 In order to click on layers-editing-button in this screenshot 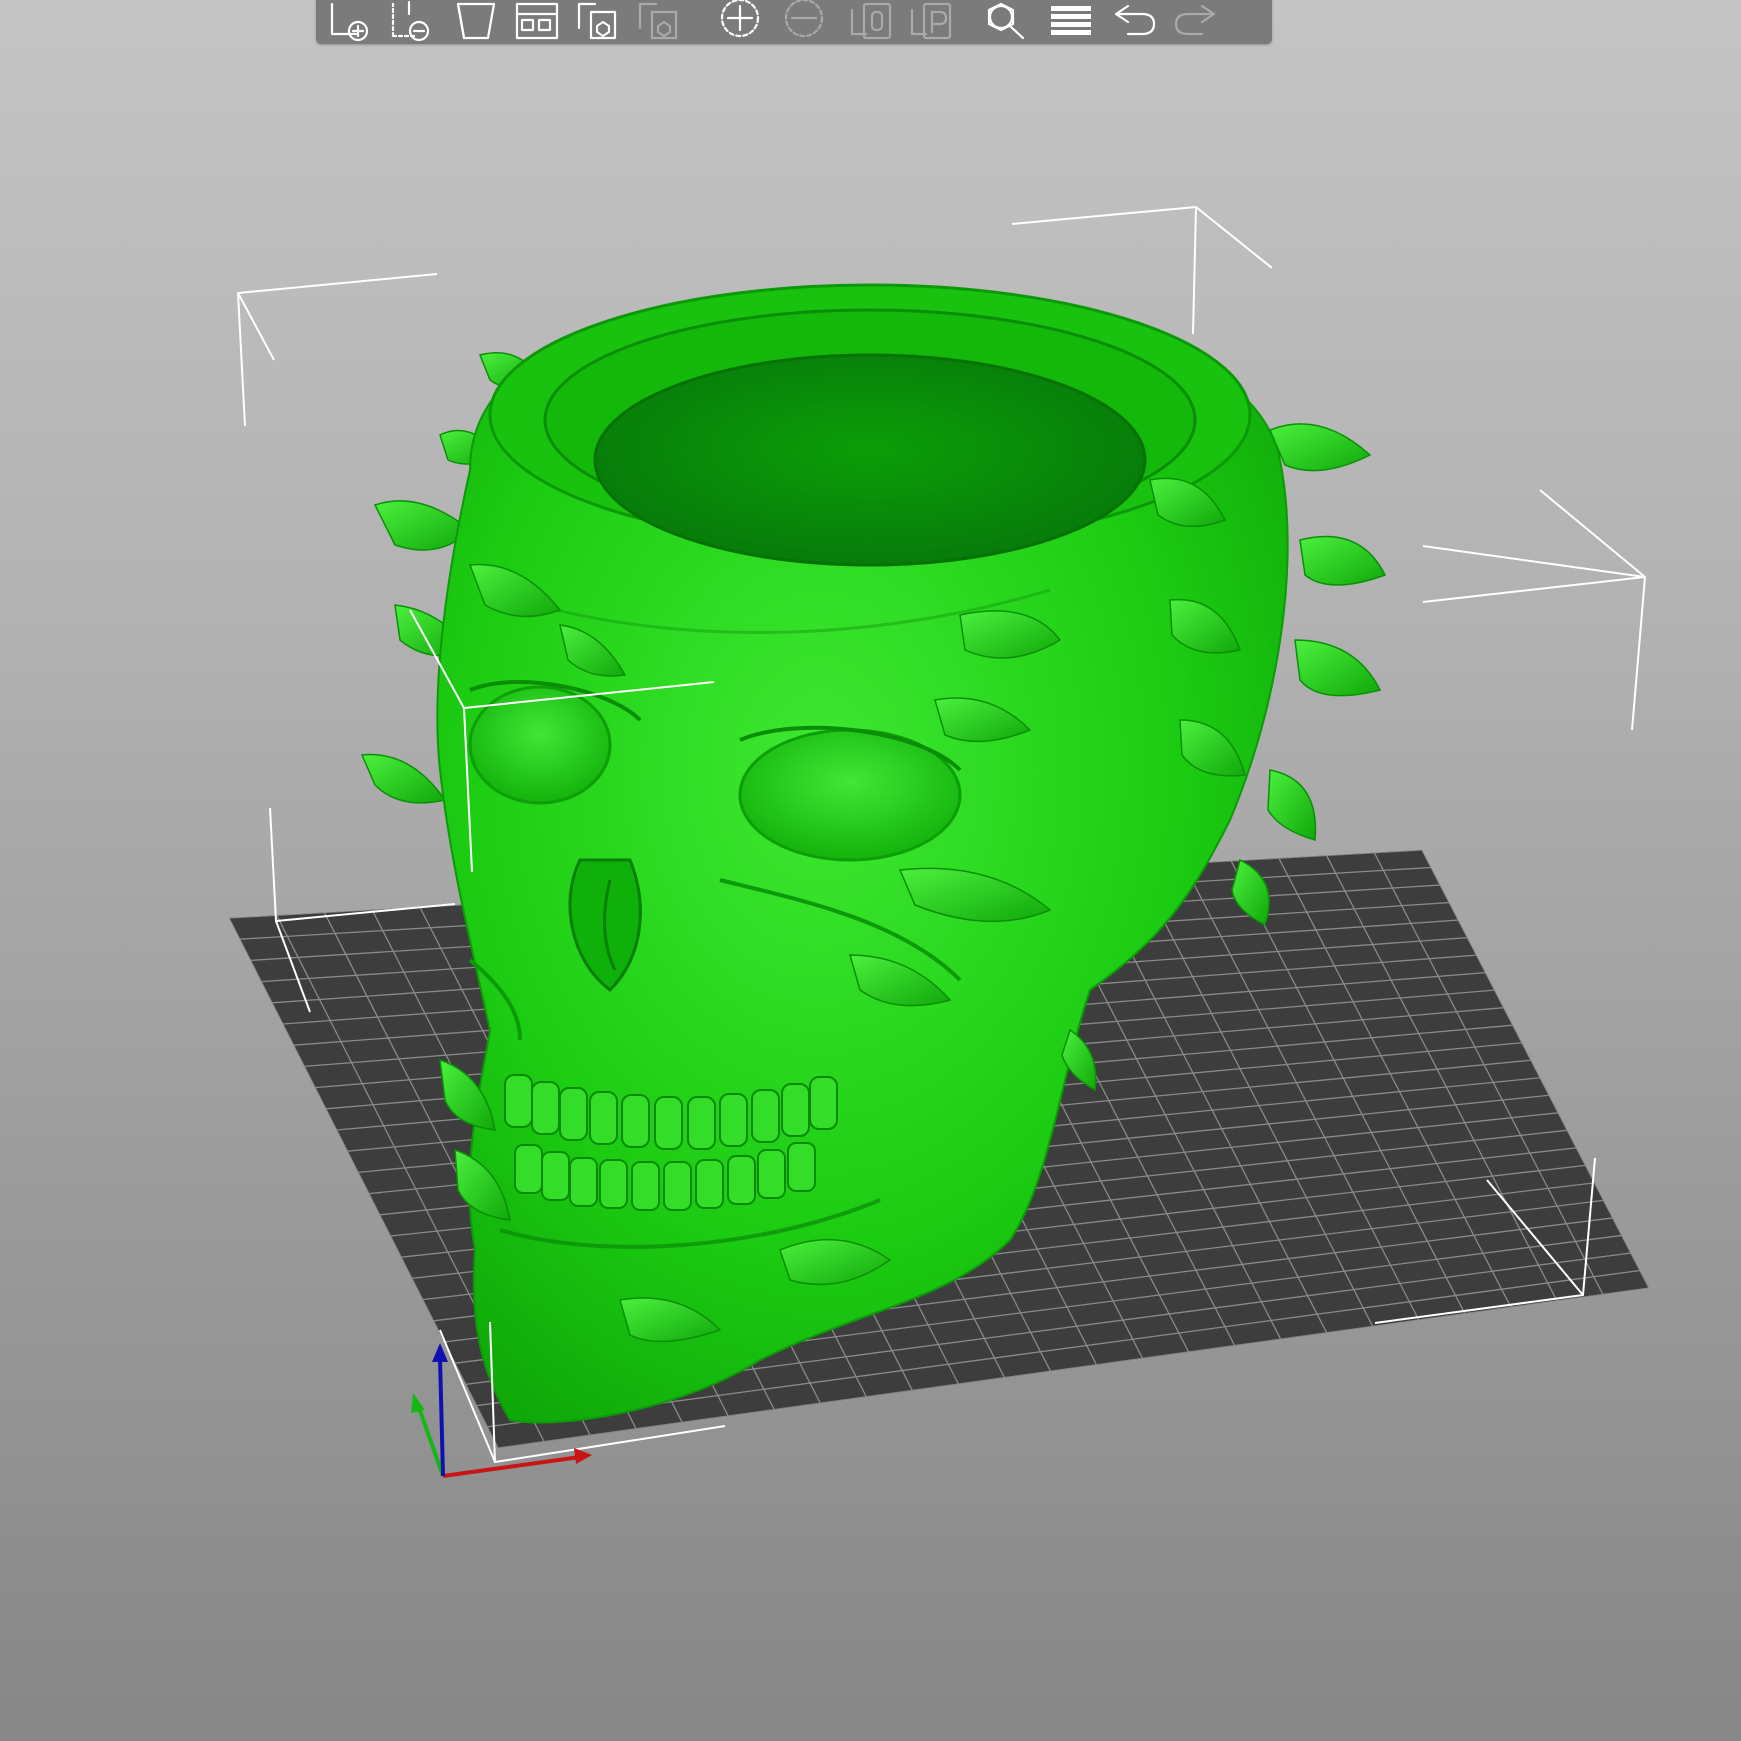, I will do `click(1071, 20)`.